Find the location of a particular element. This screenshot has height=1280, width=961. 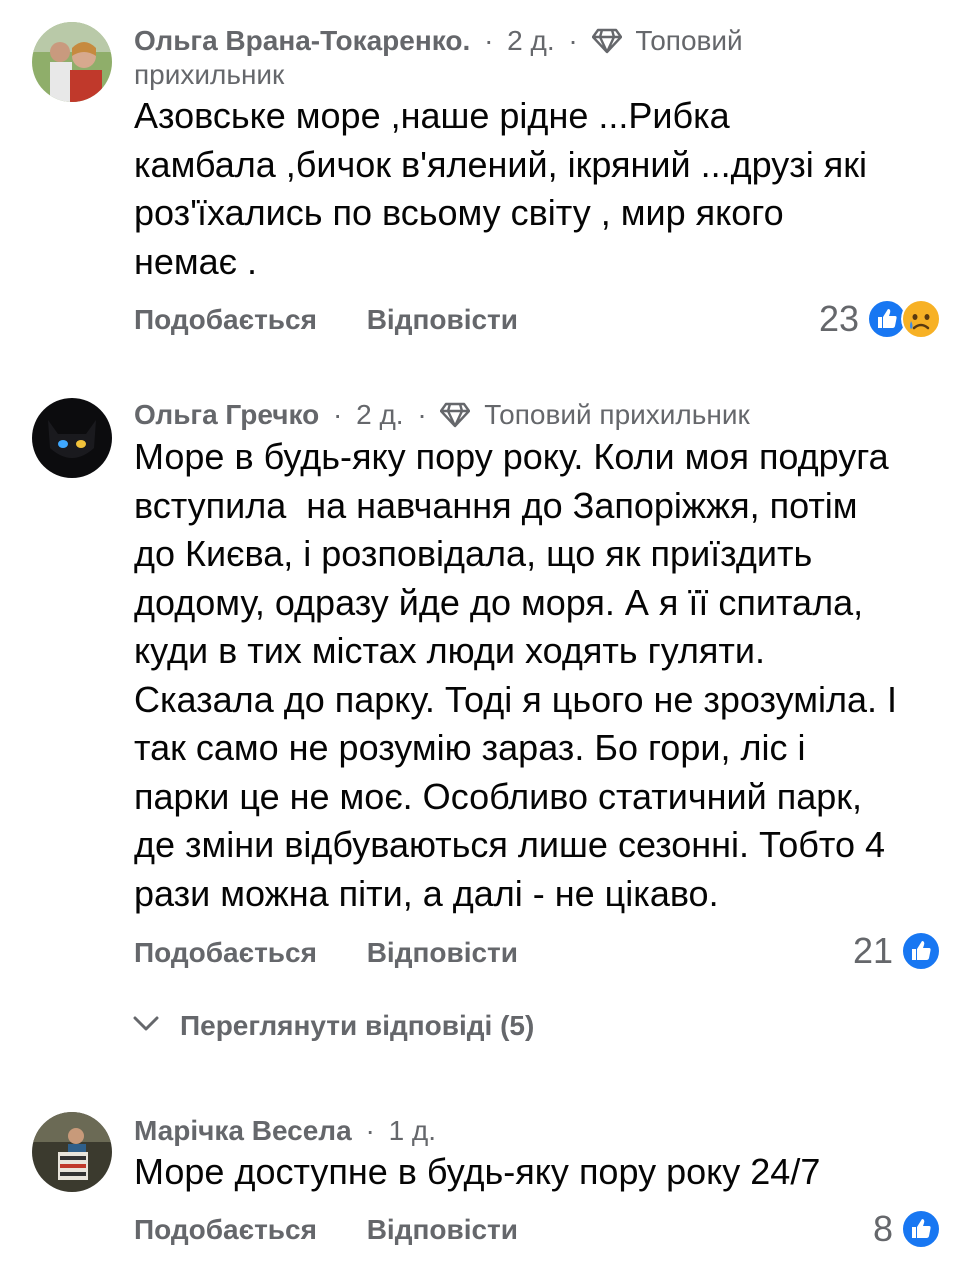

comment-meta: Ольга Врана-Токаренко. · 2 д. · Топовий is located at coordinates (438, 43).